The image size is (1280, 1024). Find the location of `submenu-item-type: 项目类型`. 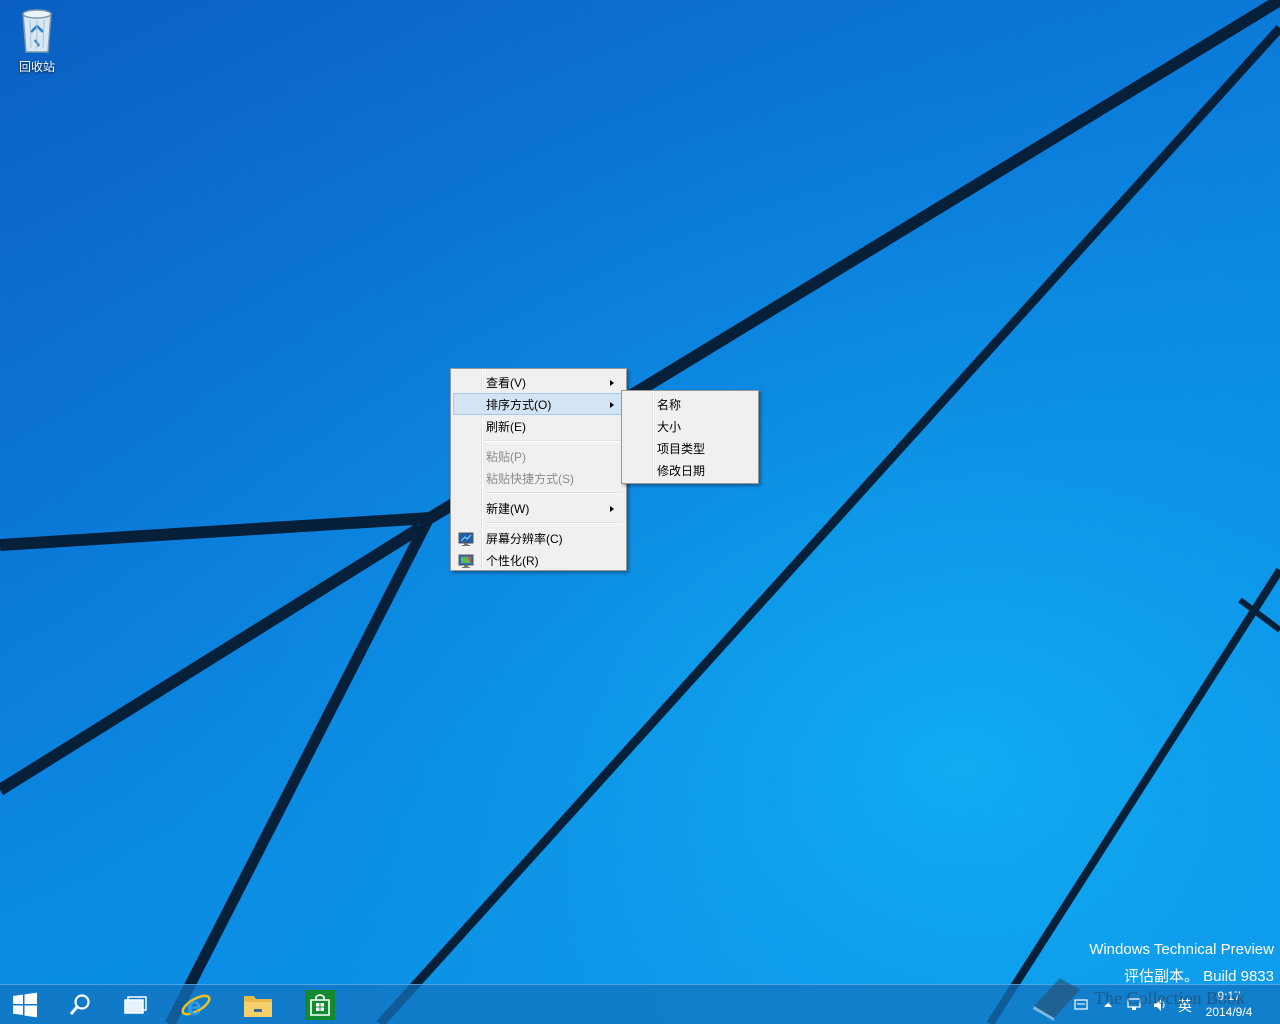

submenu-item-type: 项目类型 is located at coordinates (690, 448).